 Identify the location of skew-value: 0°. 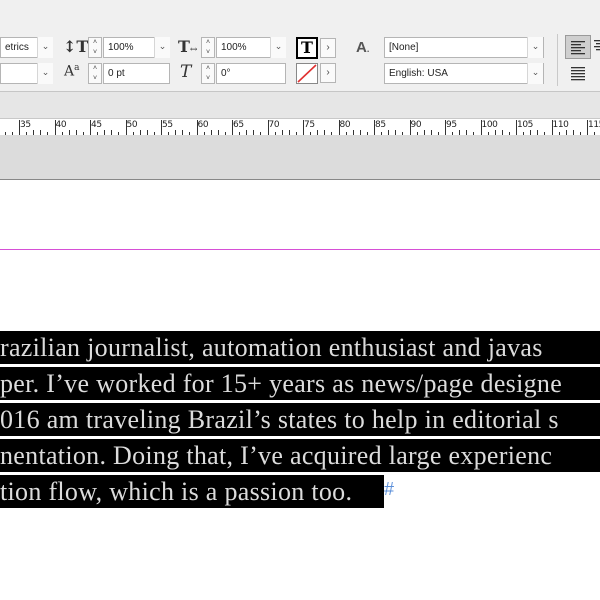
(226, 73).